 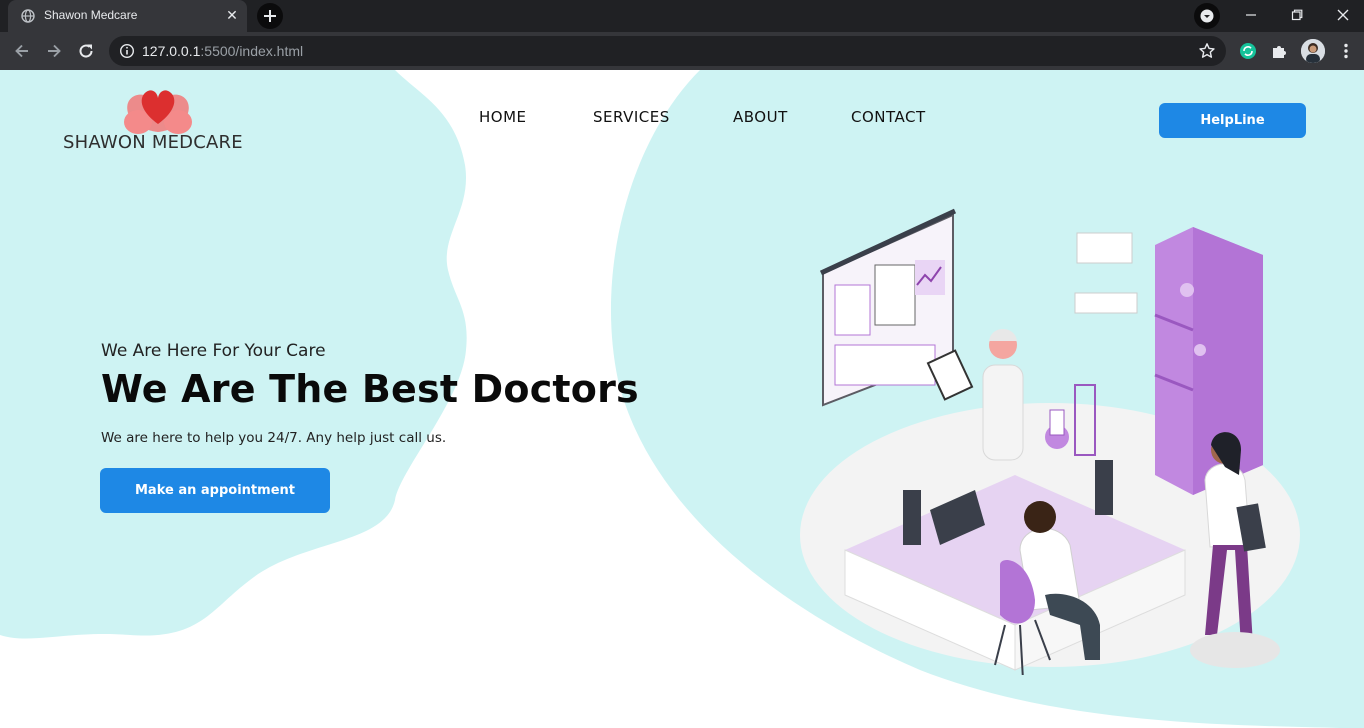 I want to click on nav-services-link: SERVICES, so click(x=631, y=117).